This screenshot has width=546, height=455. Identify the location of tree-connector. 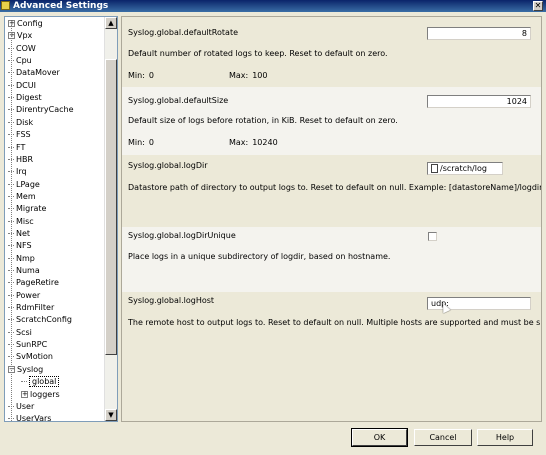
(24, 382).